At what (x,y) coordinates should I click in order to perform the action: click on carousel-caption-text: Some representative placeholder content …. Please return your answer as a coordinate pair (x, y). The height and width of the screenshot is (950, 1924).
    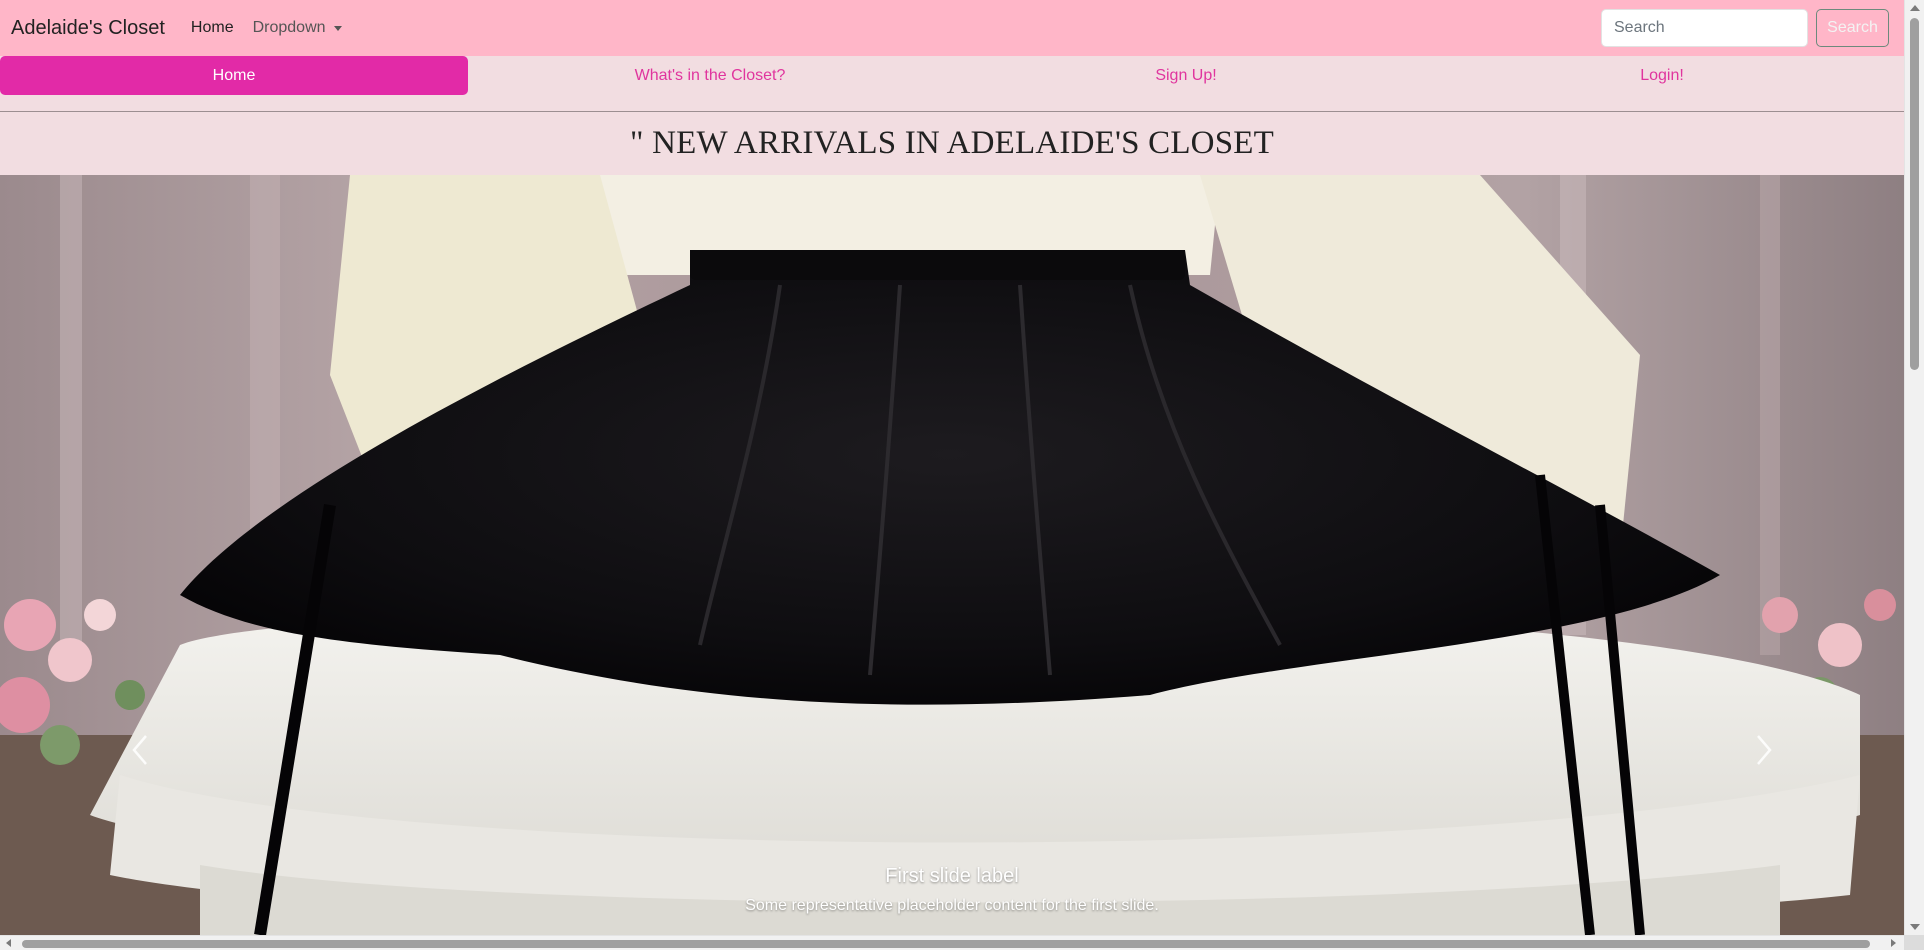
    Looking at the image, I should click on (952, 905).